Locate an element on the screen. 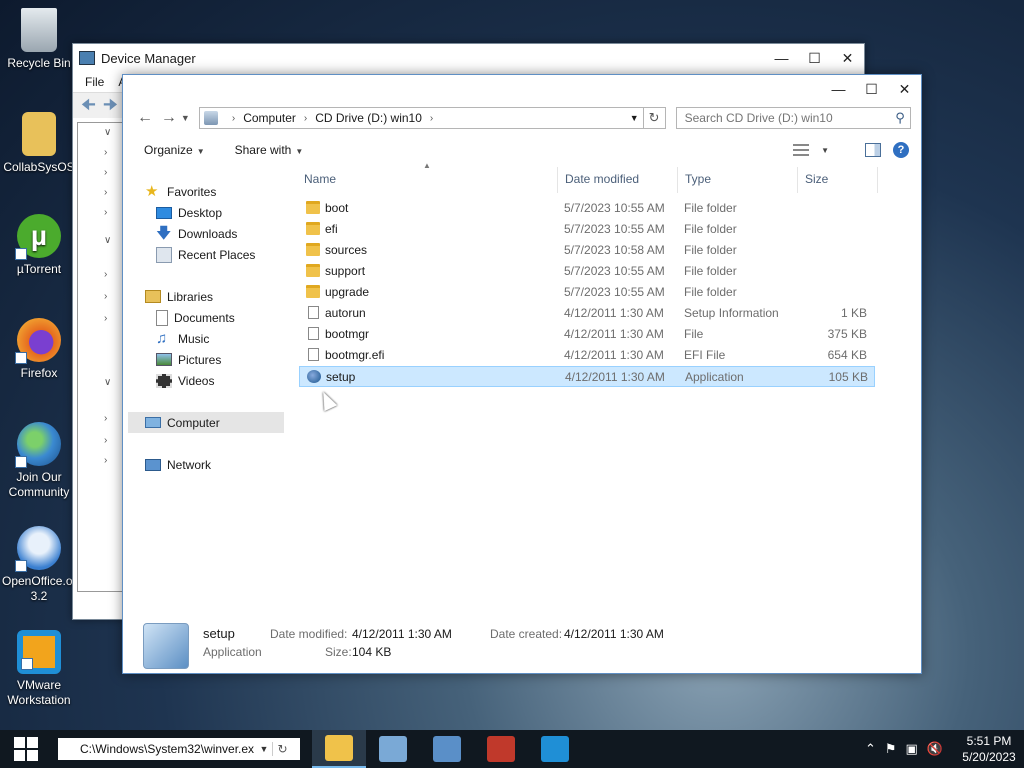  nav-downloads: 🡇 Downloads is located at coordinates (196, 233).